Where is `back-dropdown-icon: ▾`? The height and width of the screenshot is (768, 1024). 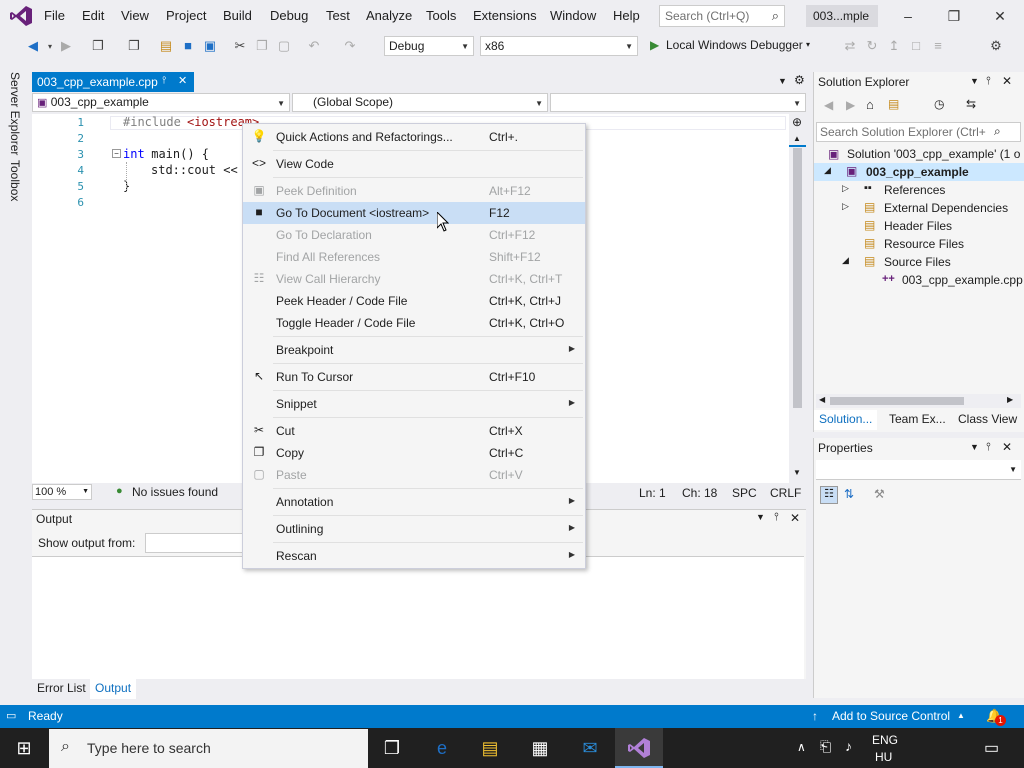
back-dropdown-icon: ▾ is located at coordinates (50, 46).